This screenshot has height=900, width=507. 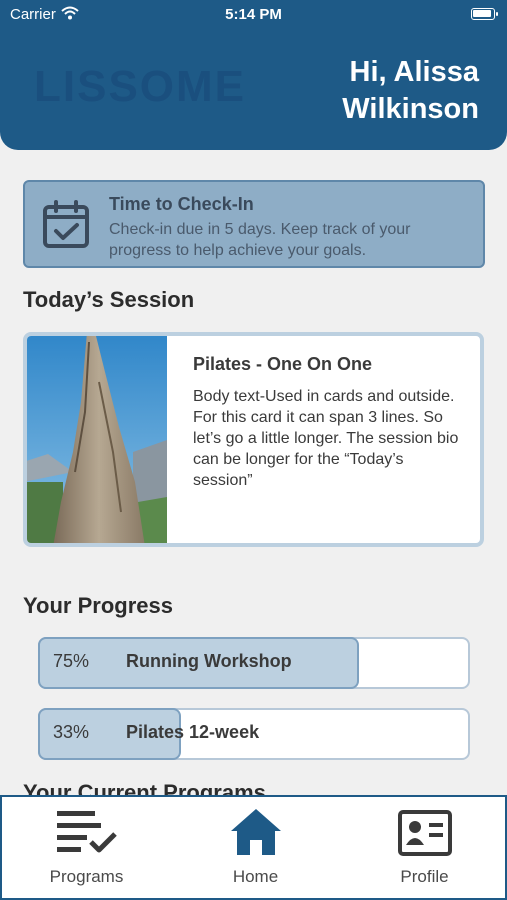 I want to click on greeting-text: Hi, Alissa Wilkinson, so click(x=410, y=90).